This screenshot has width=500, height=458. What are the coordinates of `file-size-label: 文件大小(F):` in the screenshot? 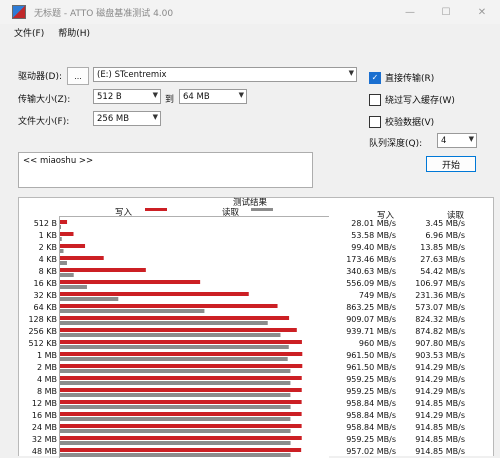 It's located at (44, 122).